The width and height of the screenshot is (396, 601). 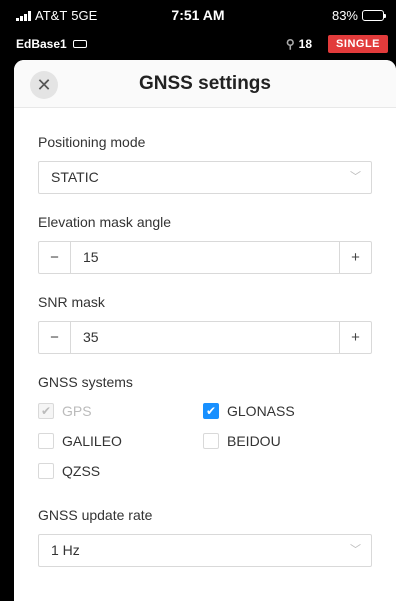 I want to click on checkbox-galileo: GALILEO, so click(x=120, y=441).